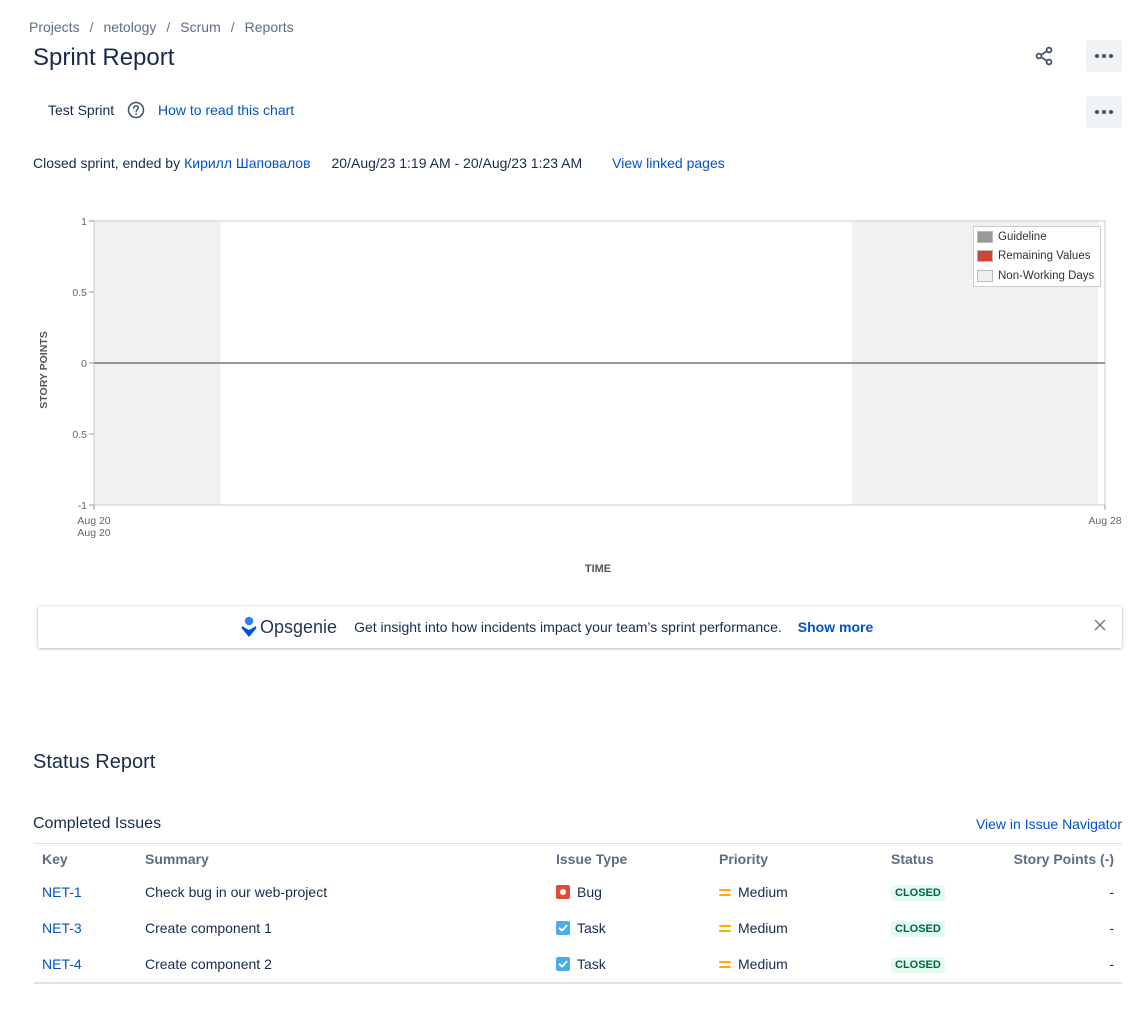  Describe the element at coordinates (208, 928) in the screenshot. I see `issue-summary: Create component 1` at that location.